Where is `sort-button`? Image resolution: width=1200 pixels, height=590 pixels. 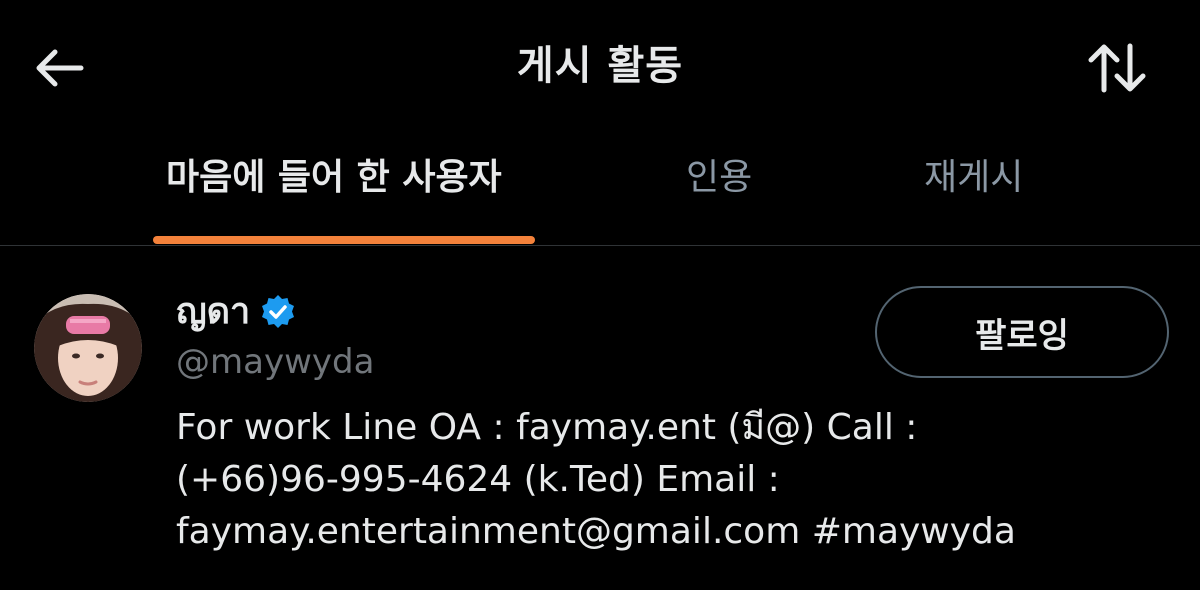 sort-button is located at coordinates (1117, 68).